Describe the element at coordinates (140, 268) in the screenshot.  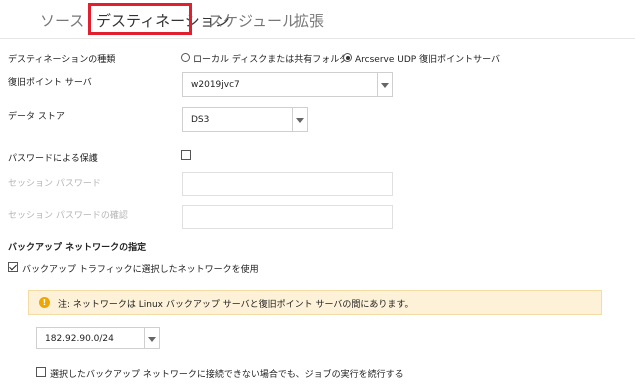
I see `use-selected-network-label: バックアップ トラフィックに選択したネットワークを使用` at that location.